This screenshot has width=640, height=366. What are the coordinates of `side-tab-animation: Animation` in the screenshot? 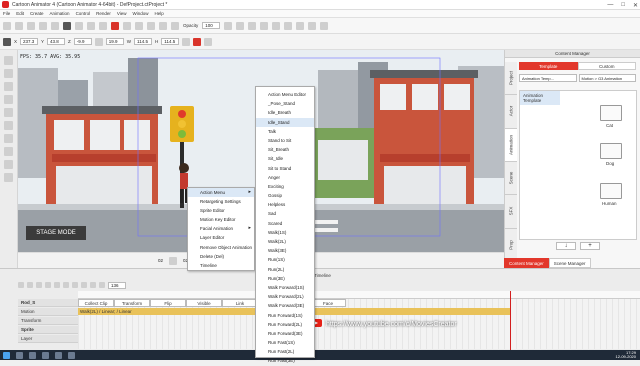 It's located at (511, 145).